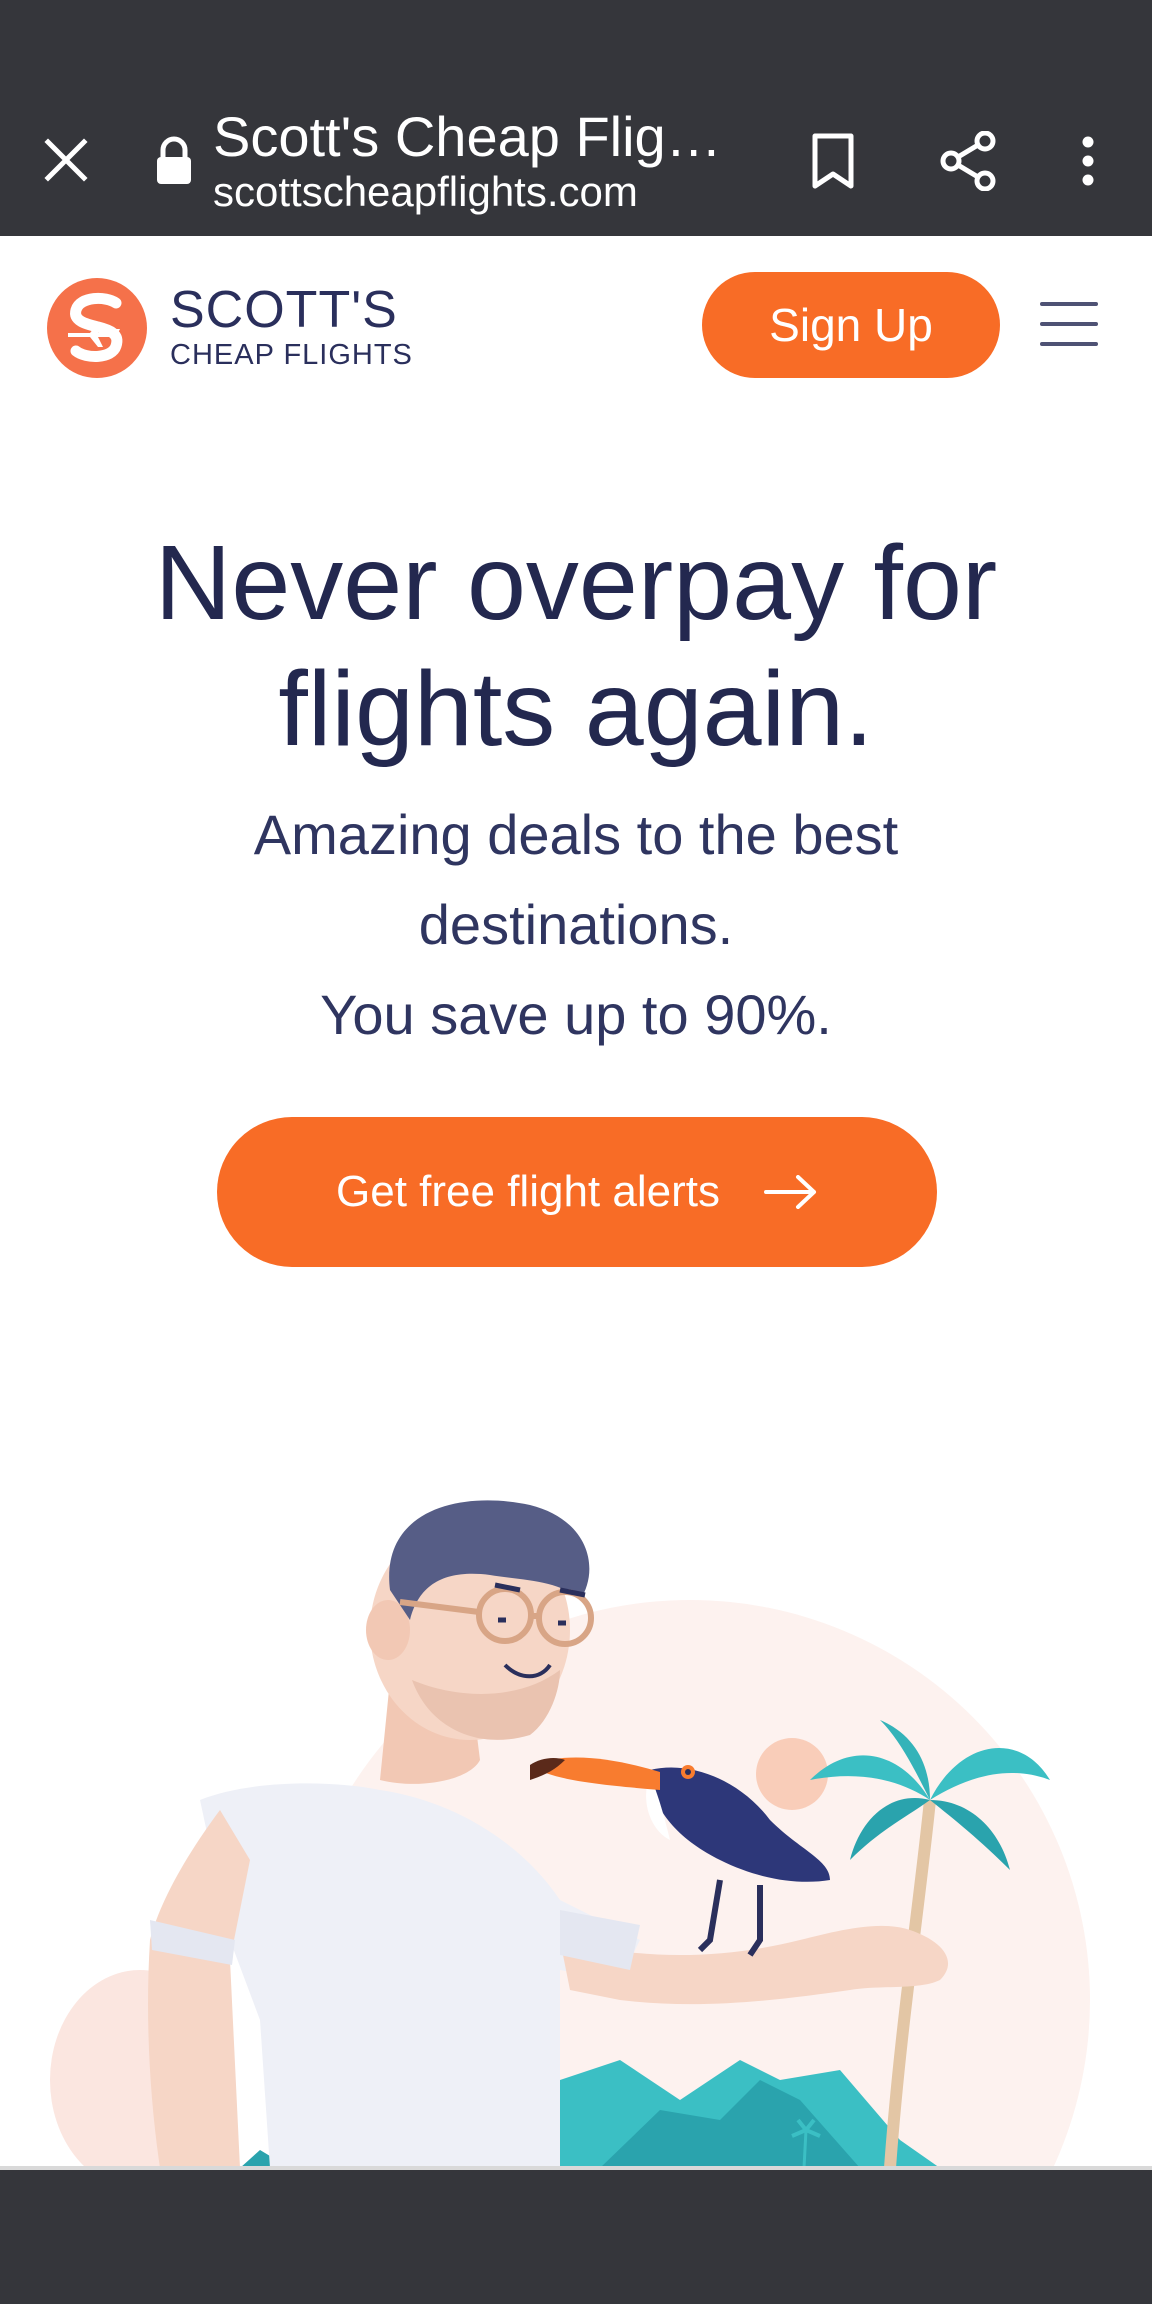 This screenshot has width=1152, height=2304. I want to click on status-bar, so click(576, 45).